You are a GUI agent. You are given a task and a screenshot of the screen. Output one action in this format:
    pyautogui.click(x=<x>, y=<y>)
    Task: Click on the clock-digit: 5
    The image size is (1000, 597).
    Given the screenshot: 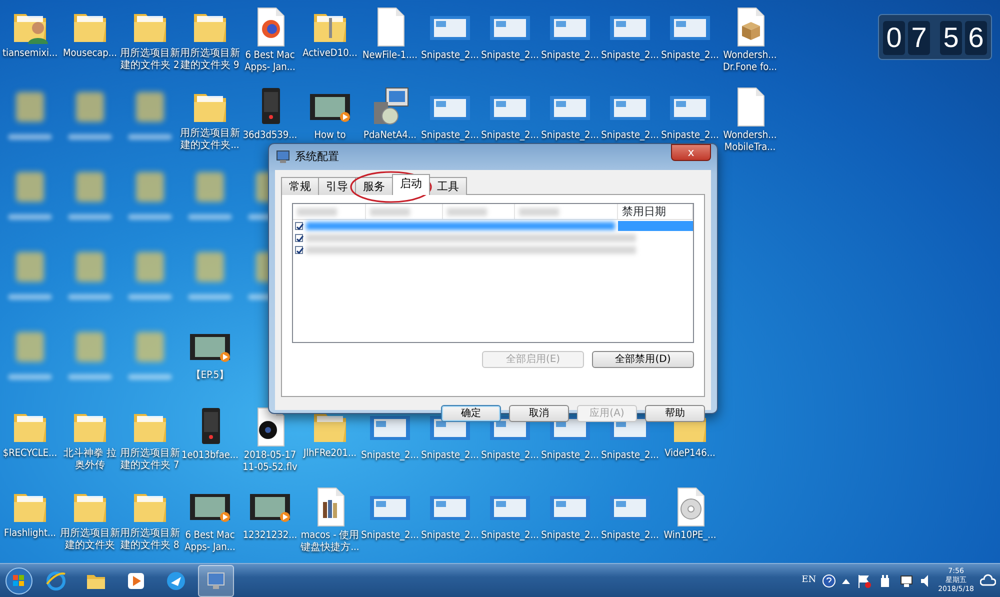 What is the action you would take?
    pyautogui.click(x=951, y=38)
    